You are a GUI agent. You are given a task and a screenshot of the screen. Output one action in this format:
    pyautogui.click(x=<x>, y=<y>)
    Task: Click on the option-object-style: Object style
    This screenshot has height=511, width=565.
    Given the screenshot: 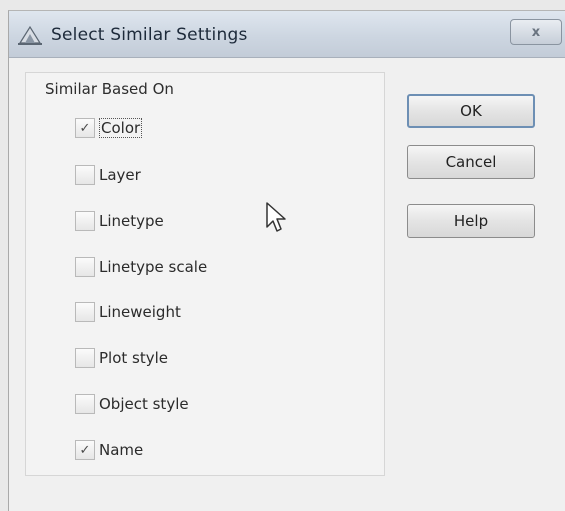 What is the action you would take?
    pyautogui.click(x=132, y=404)
    